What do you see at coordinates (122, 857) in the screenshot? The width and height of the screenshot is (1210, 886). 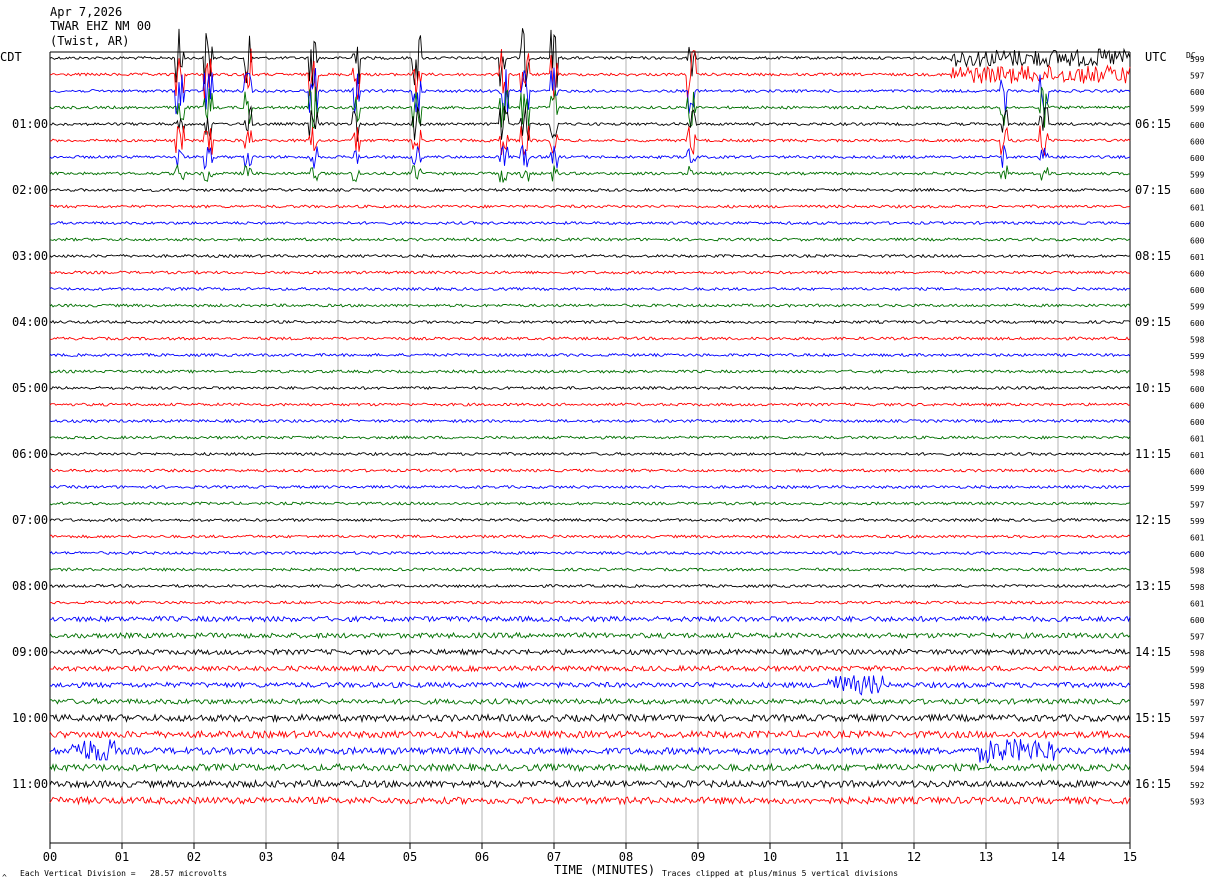 I see `x-tick-label: 01` at bounding box center [122, 857].